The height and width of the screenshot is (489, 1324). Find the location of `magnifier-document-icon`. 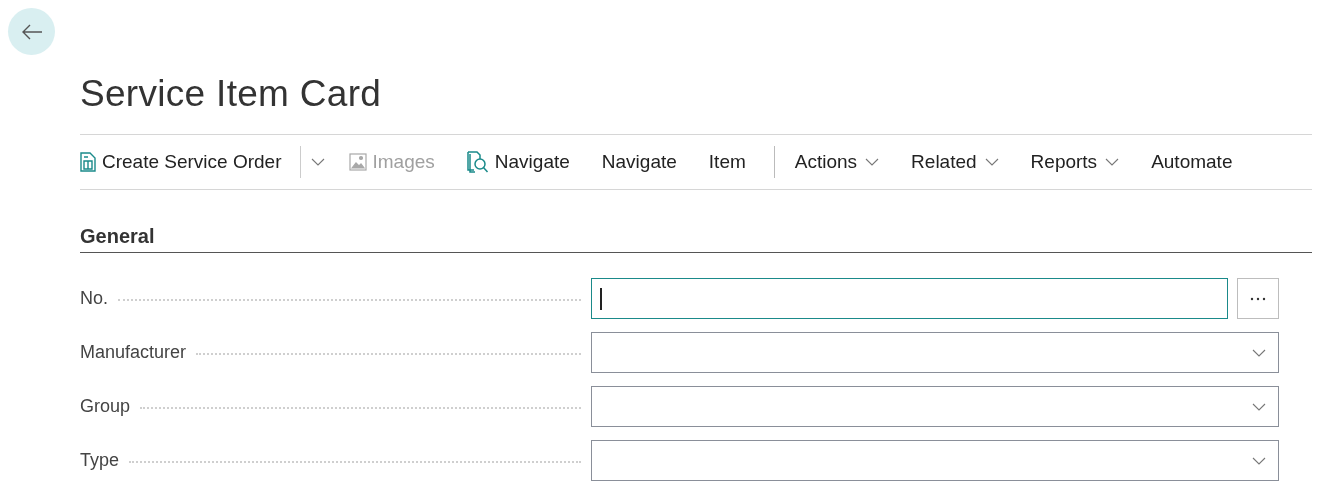

magnifier-document-icon is located at coordinates (477, 162).